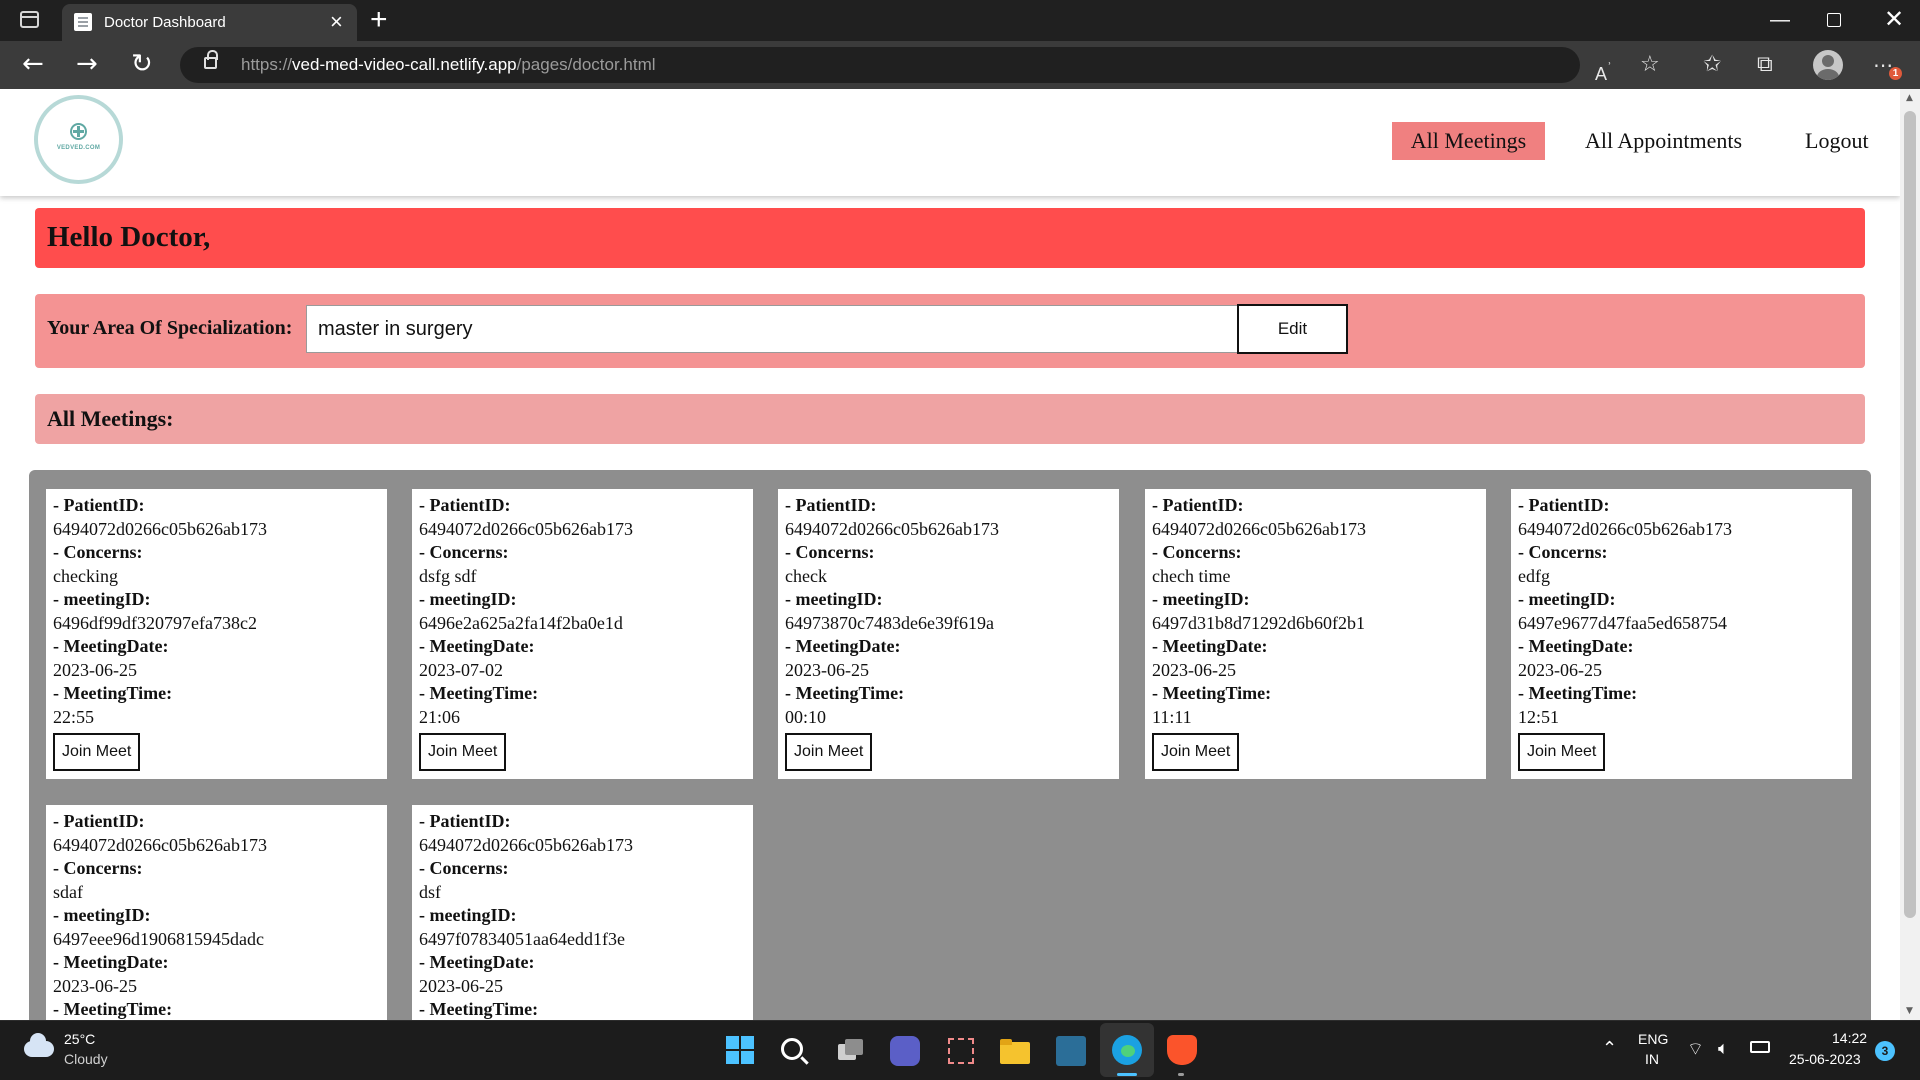 This screenshot has height=1080, width=1920. I want to click on concerns-value: dsf, so click(430, 891).